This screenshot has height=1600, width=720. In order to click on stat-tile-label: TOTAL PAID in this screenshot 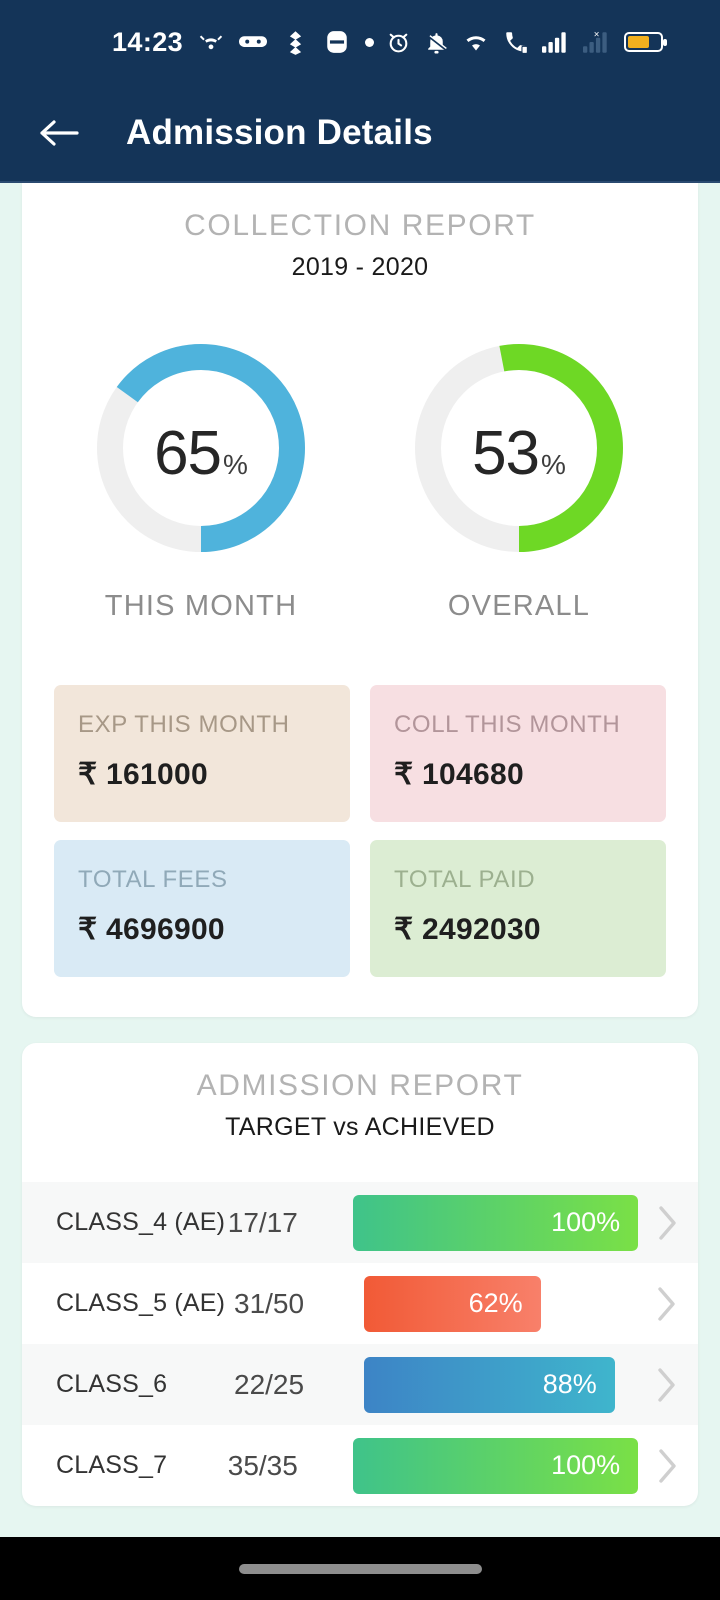, I will do `click(465, 879)`.